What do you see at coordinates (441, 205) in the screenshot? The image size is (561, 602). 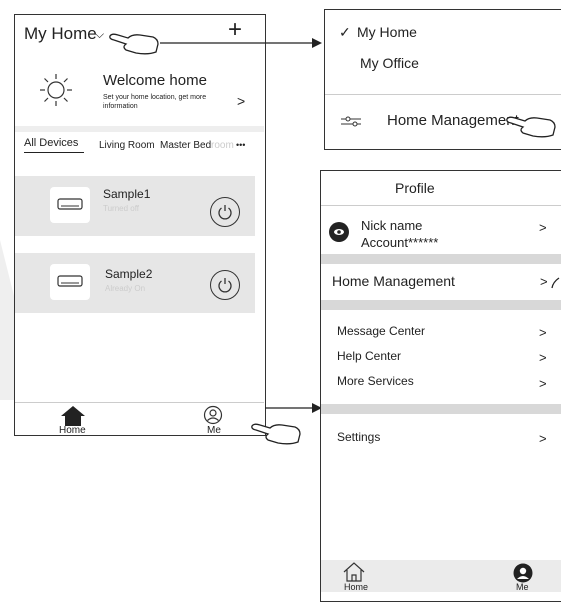 I see `profile-header-divider` at bounding box center [441, 205].